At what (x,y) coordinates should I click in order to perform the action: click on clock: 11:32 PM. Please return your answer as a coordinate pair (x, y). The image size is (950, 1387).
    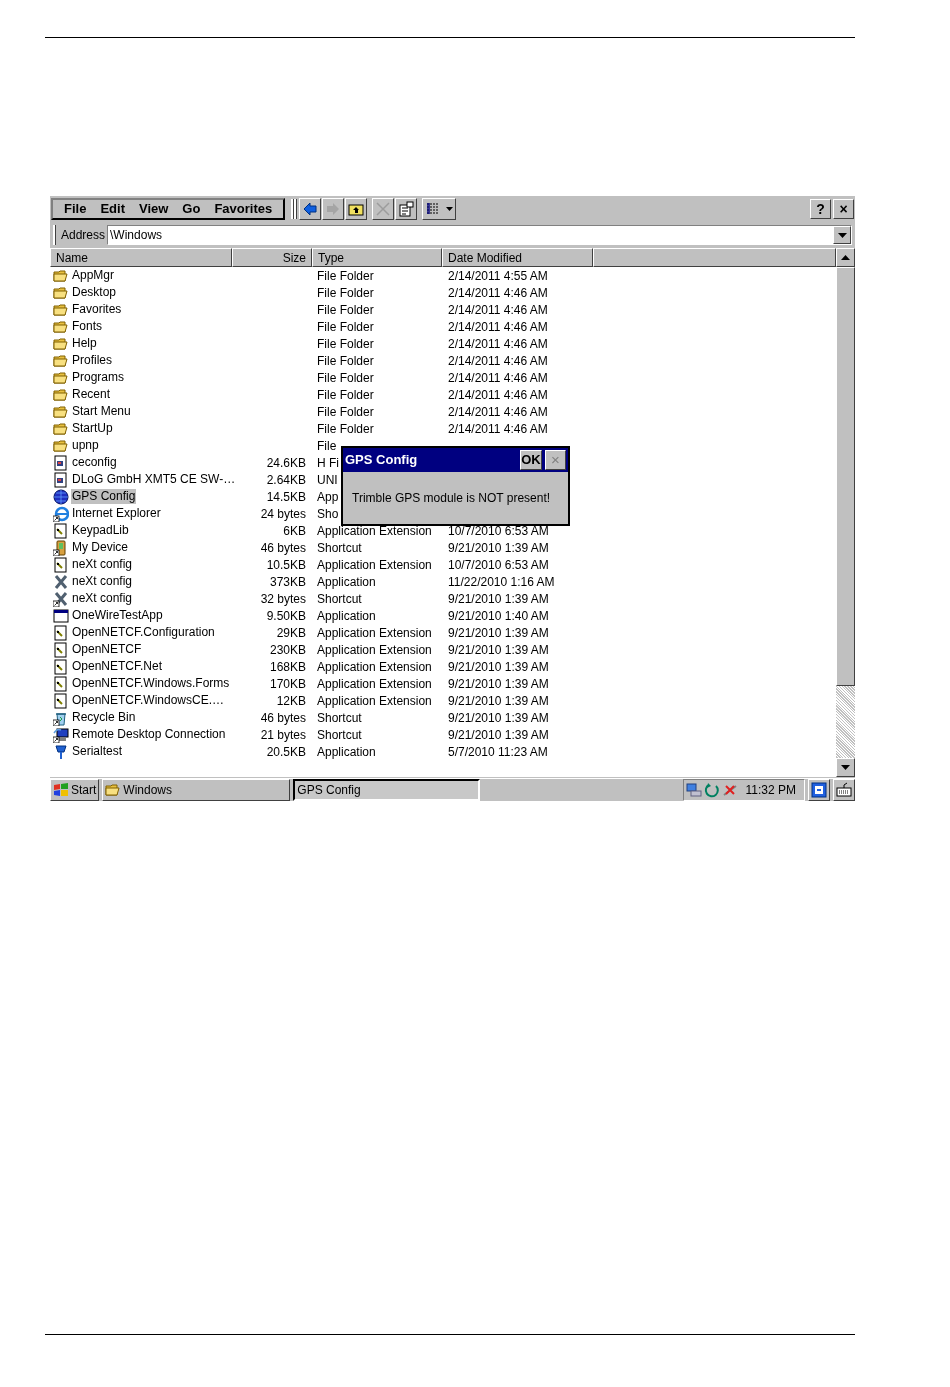
    Looking at the image, I should click on (770, 790).